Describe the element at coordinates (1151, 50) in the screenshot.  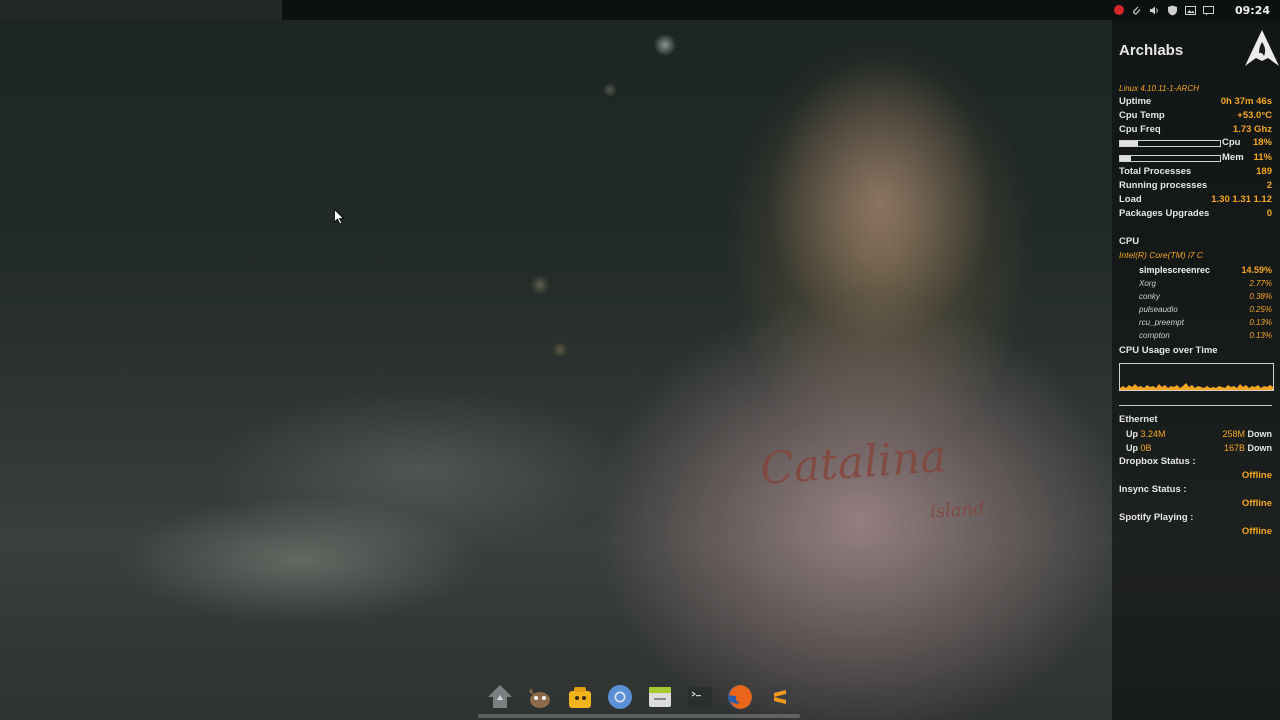
I see `conky-title: Archlabs` at that location.